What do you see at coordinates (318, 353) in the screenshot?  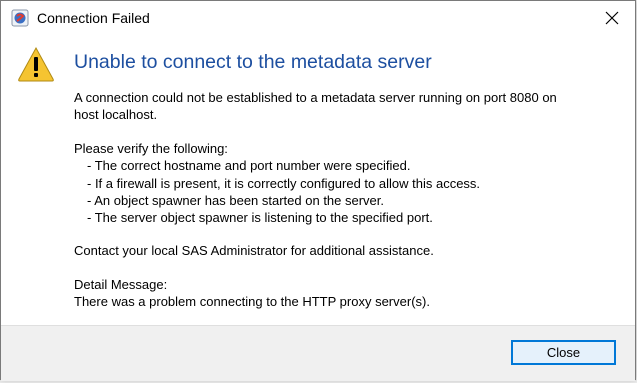 I see `button-bar: Close` at bounding box center [318, 353].